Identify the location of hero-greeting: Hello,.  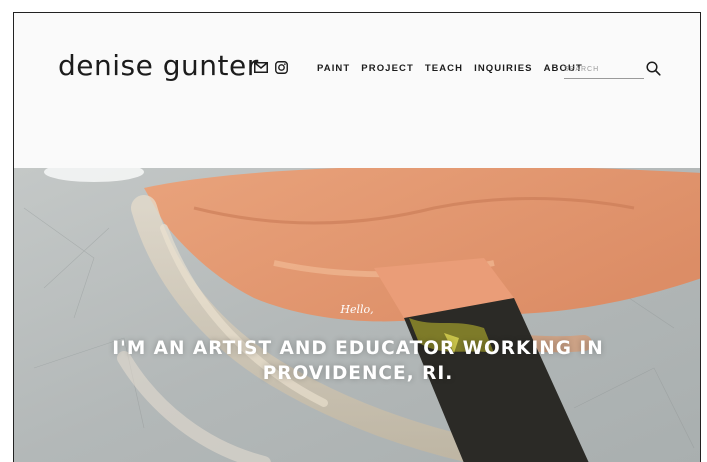
(357, 309).